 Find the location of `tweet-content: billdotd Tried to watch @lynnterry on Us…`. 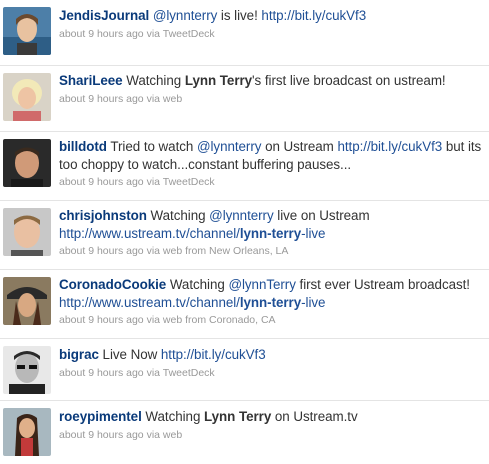

tweet-content: billdotd Tried to watch @lynnterry on Us… is located at coordinates (271, 164).